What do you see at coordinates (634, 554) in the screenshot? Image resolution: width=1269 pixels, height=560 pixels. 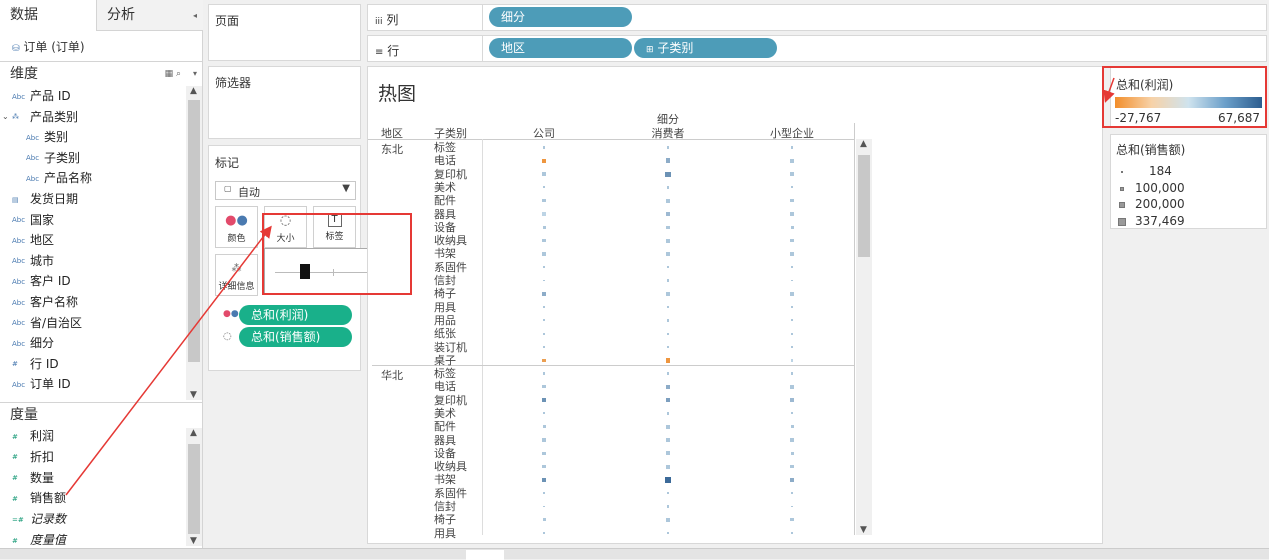 I see `sheet-tabs-bar` at bounding box center [634, 554].